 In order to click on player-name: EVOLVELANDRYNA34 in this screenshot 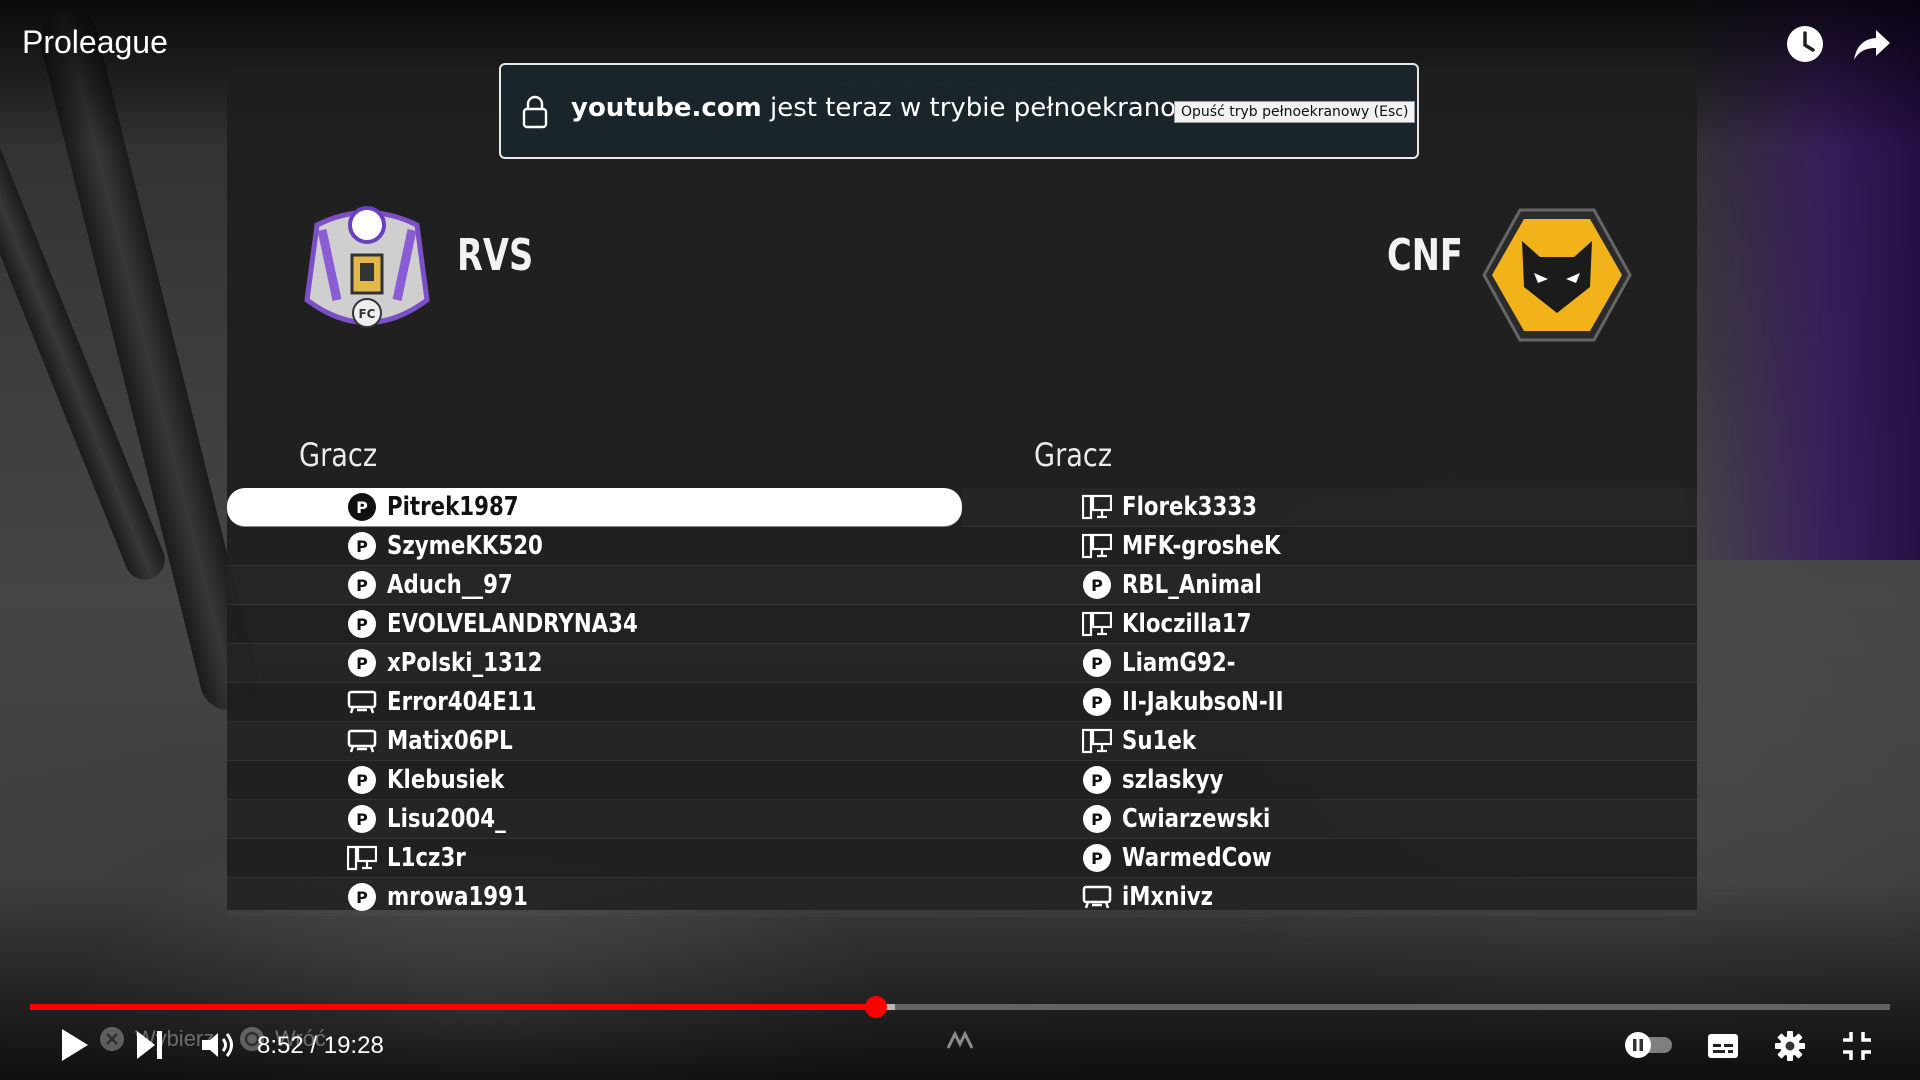, I will do `click(512, 624)`.